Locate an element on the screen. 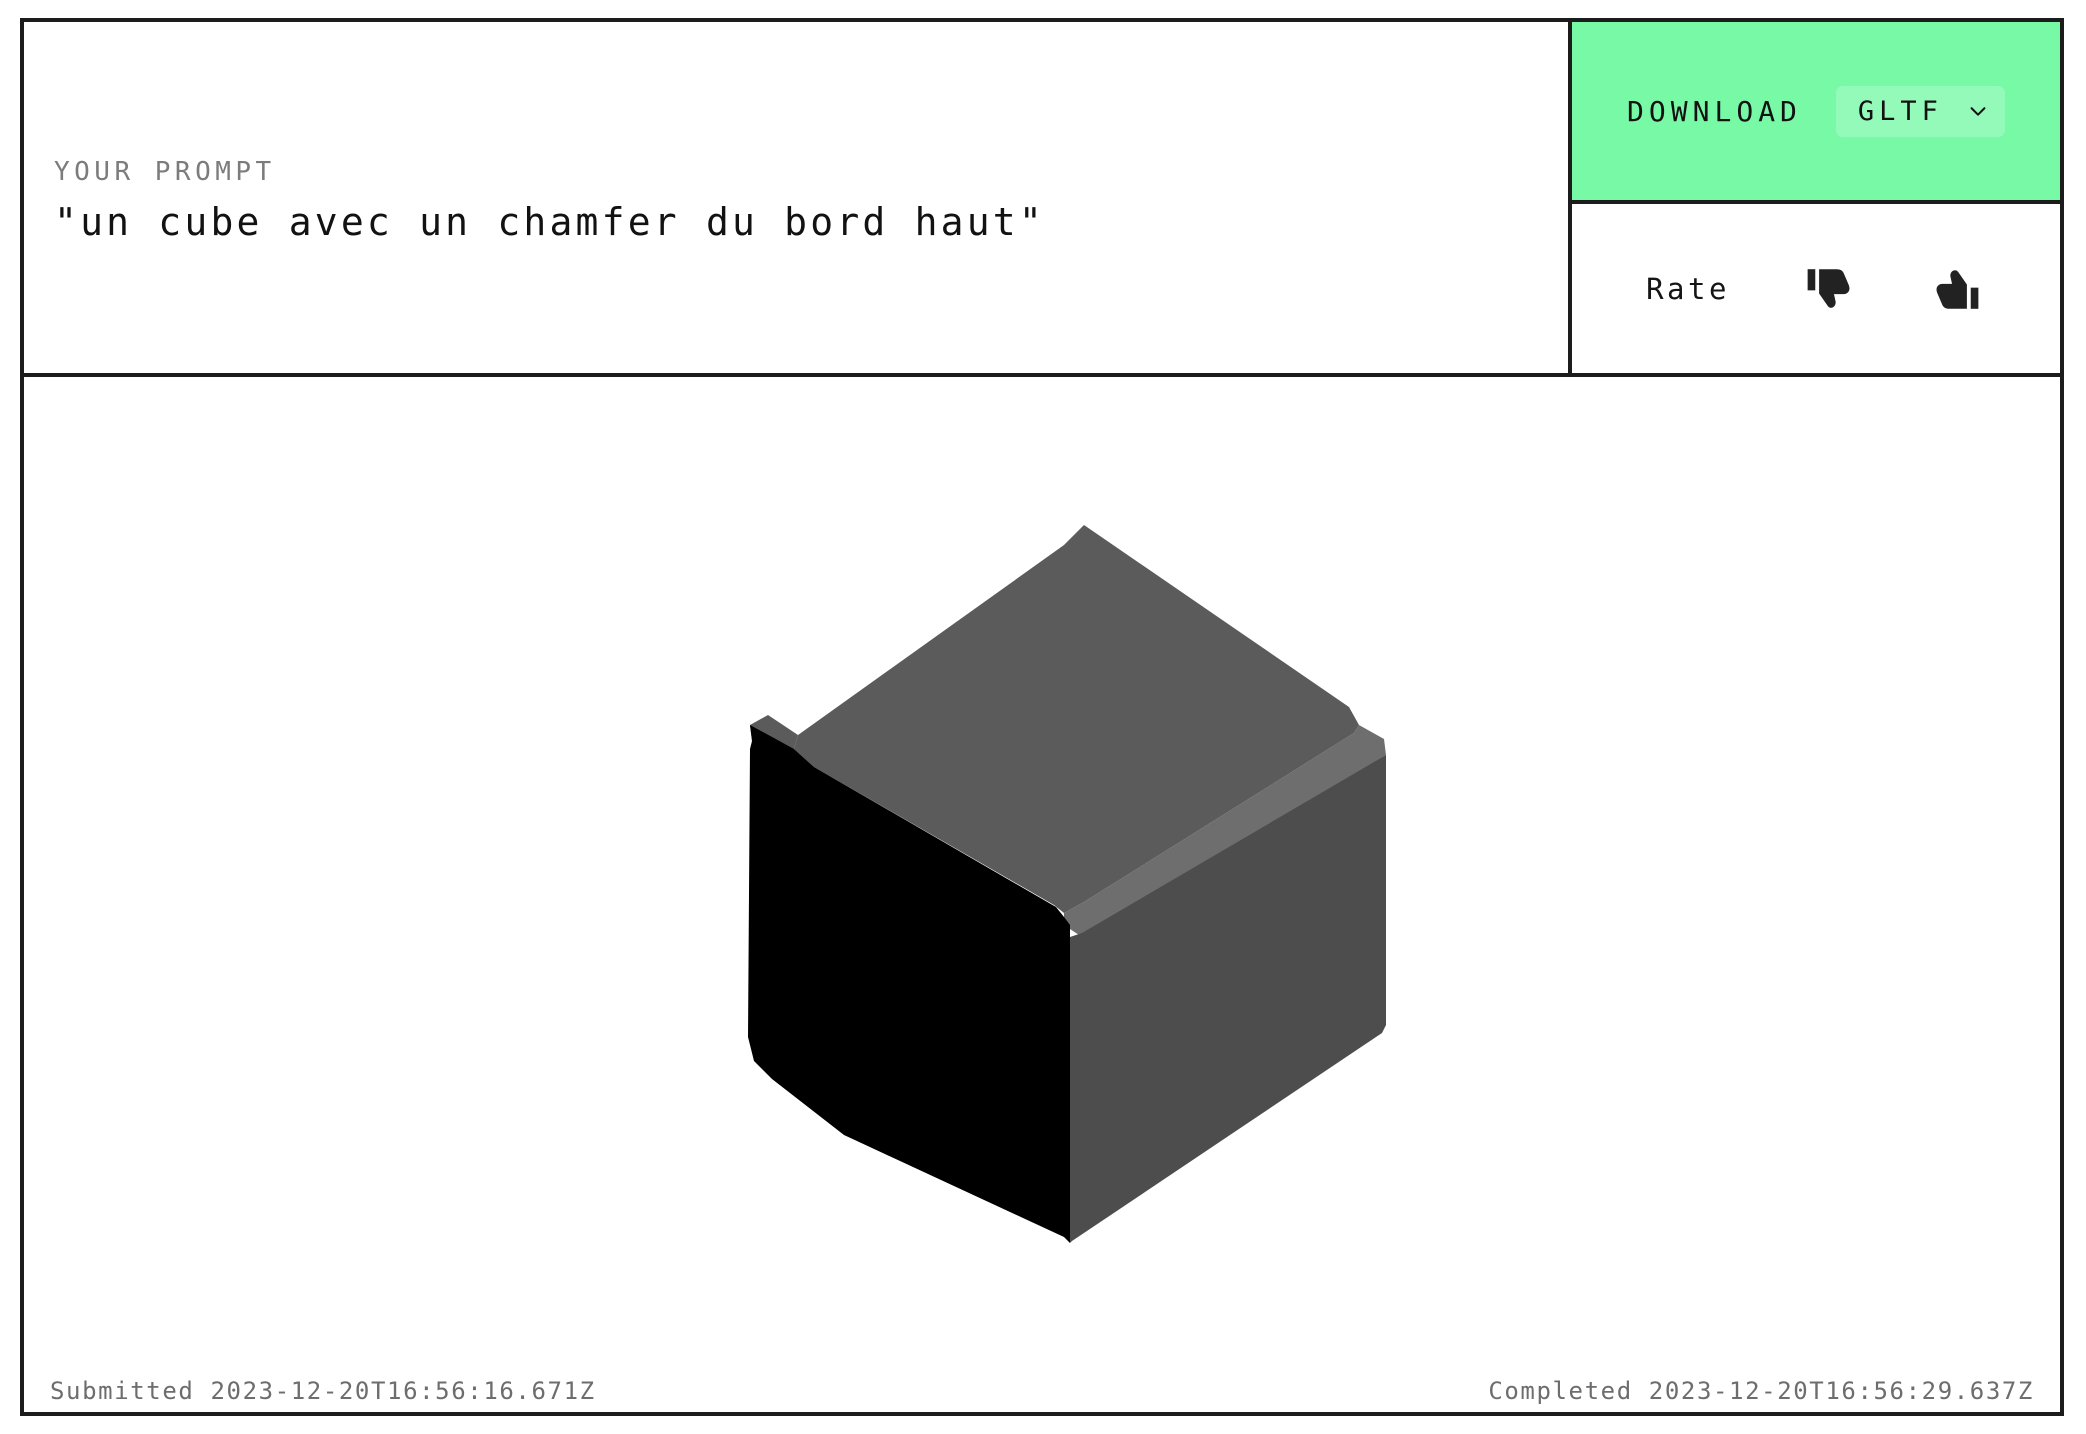 The image size is (2086, 1434). side-panel: DOWNLOAD GLTF Rate is located at coordinates (1818, 197).